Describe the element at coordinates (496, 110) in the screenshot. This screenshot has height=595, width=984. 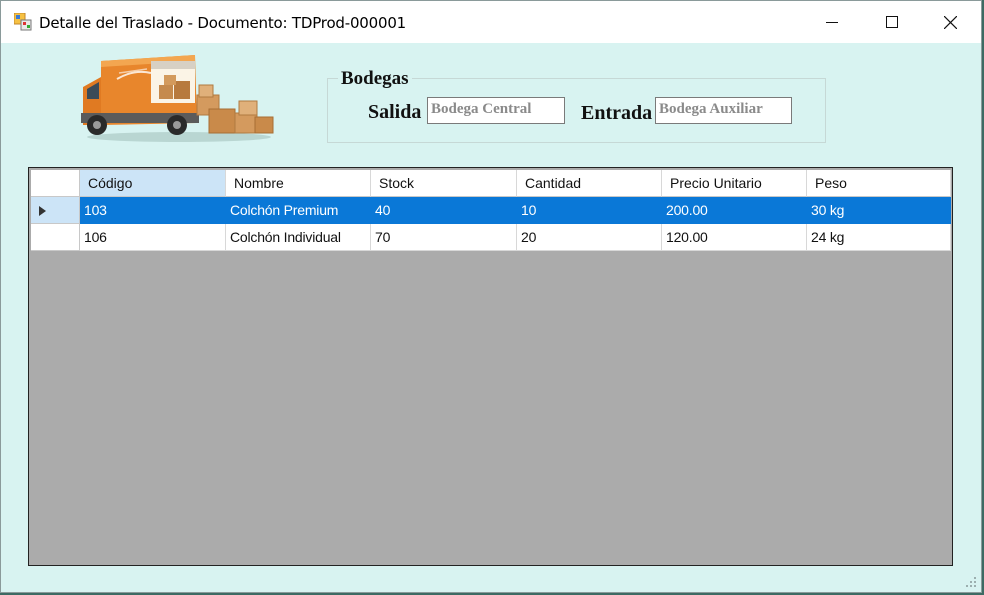
I see `salida-field: Bodega Central` at that location.